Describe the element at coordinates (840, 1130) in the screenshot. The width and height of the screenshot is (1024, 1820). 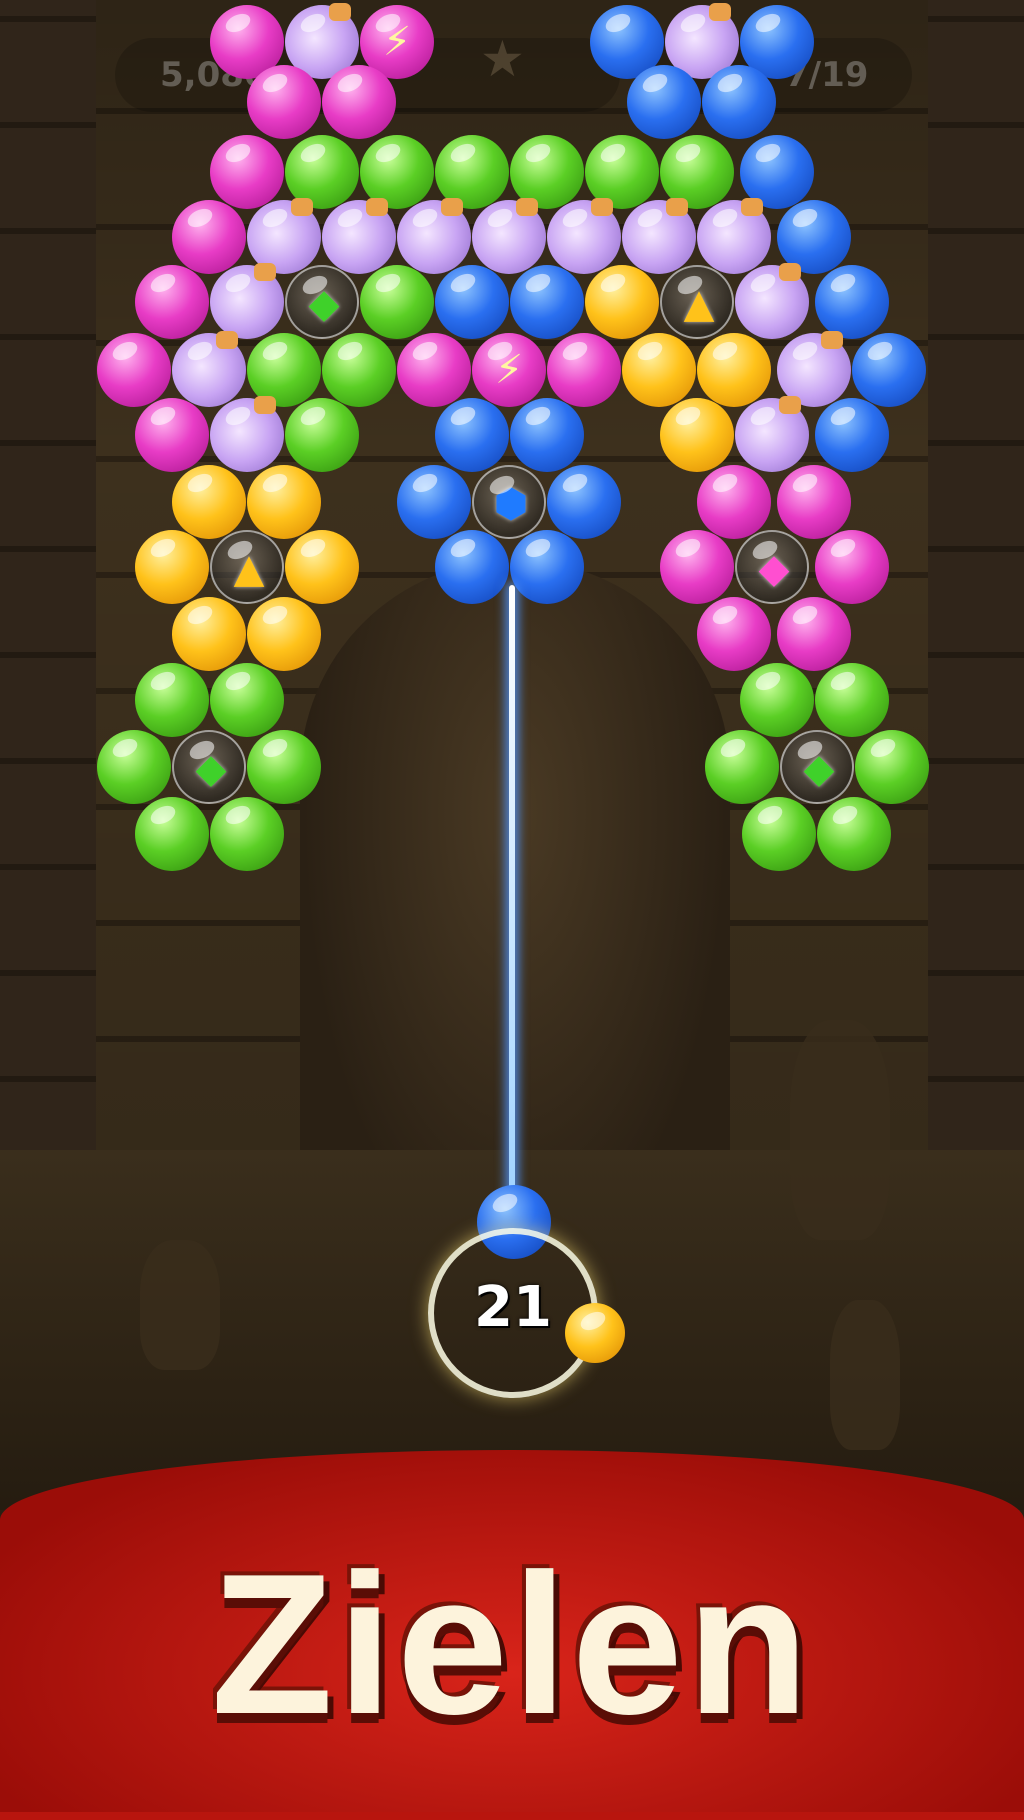
I see `vase-right-back` at that location.